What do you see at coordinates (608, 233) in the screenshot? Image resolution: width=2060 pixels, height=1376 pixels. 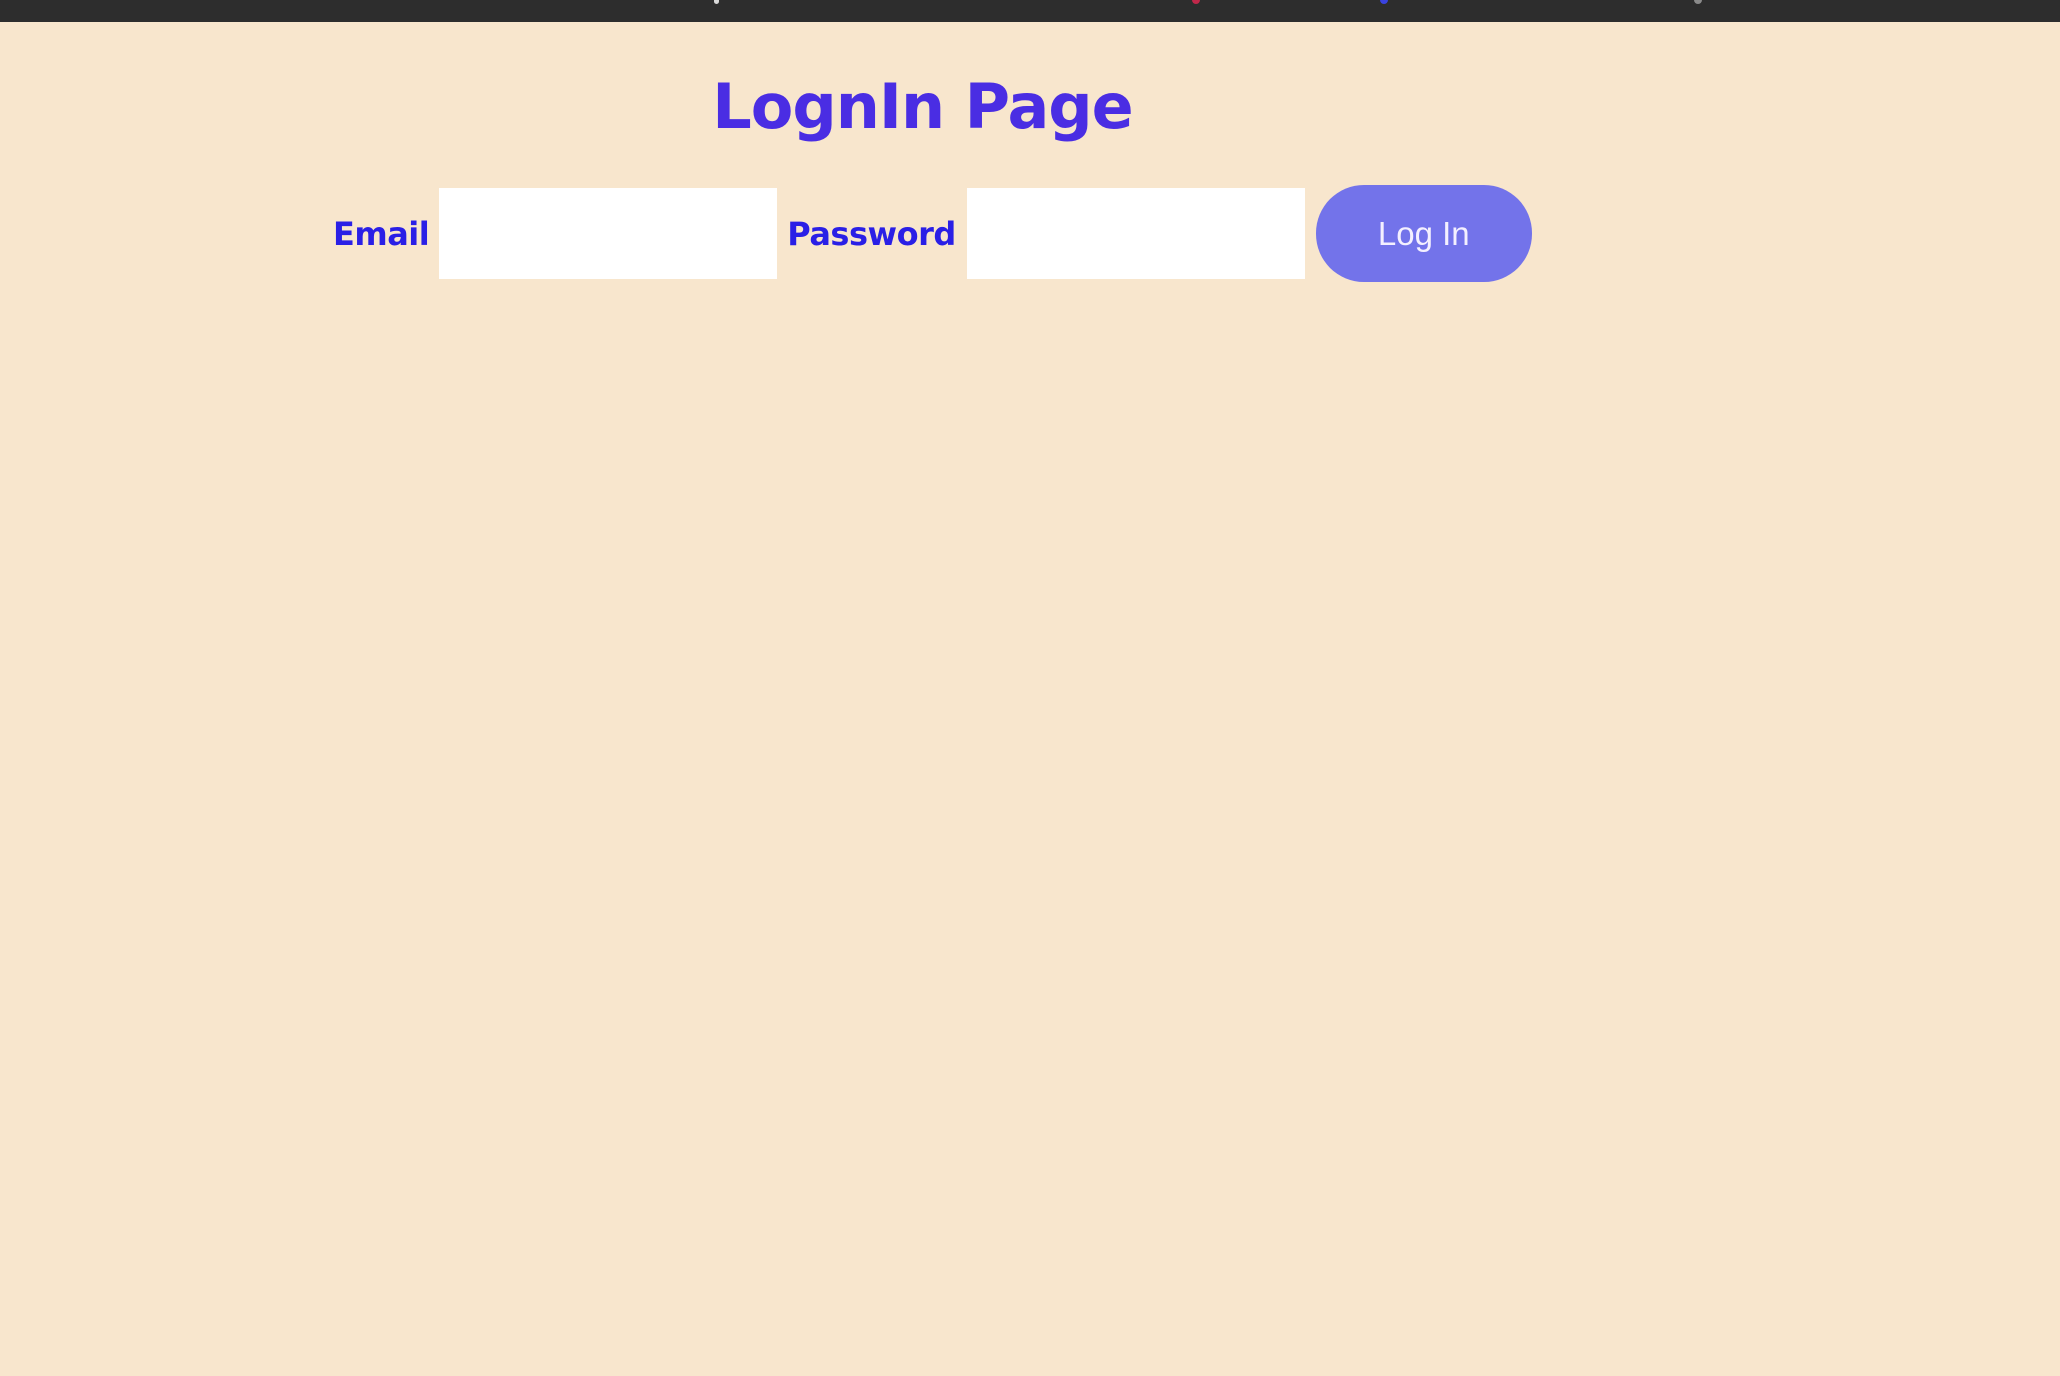 I see `email-field` at bounding box center [608, 233].